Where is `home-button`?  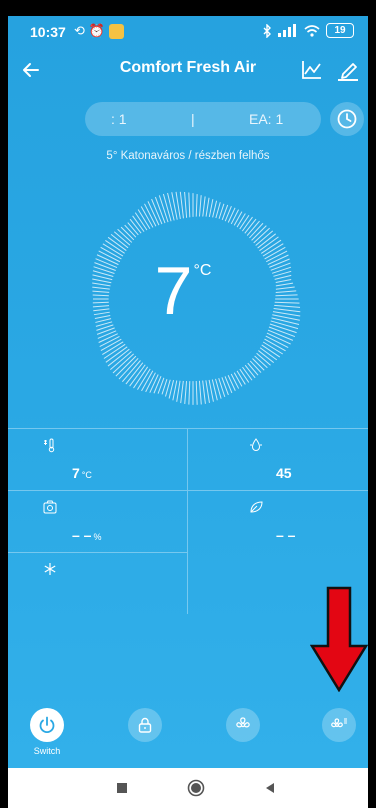 home-button is located at coordinates (196, 788).